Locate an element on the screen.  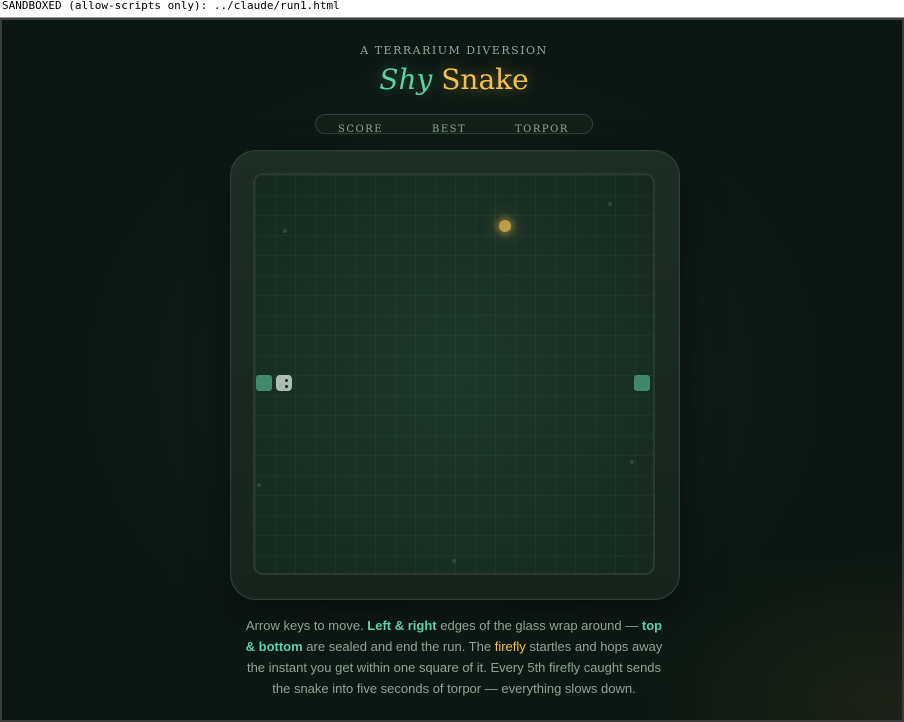
torpor-label: TORPOR is located at coordinates (542, 129).